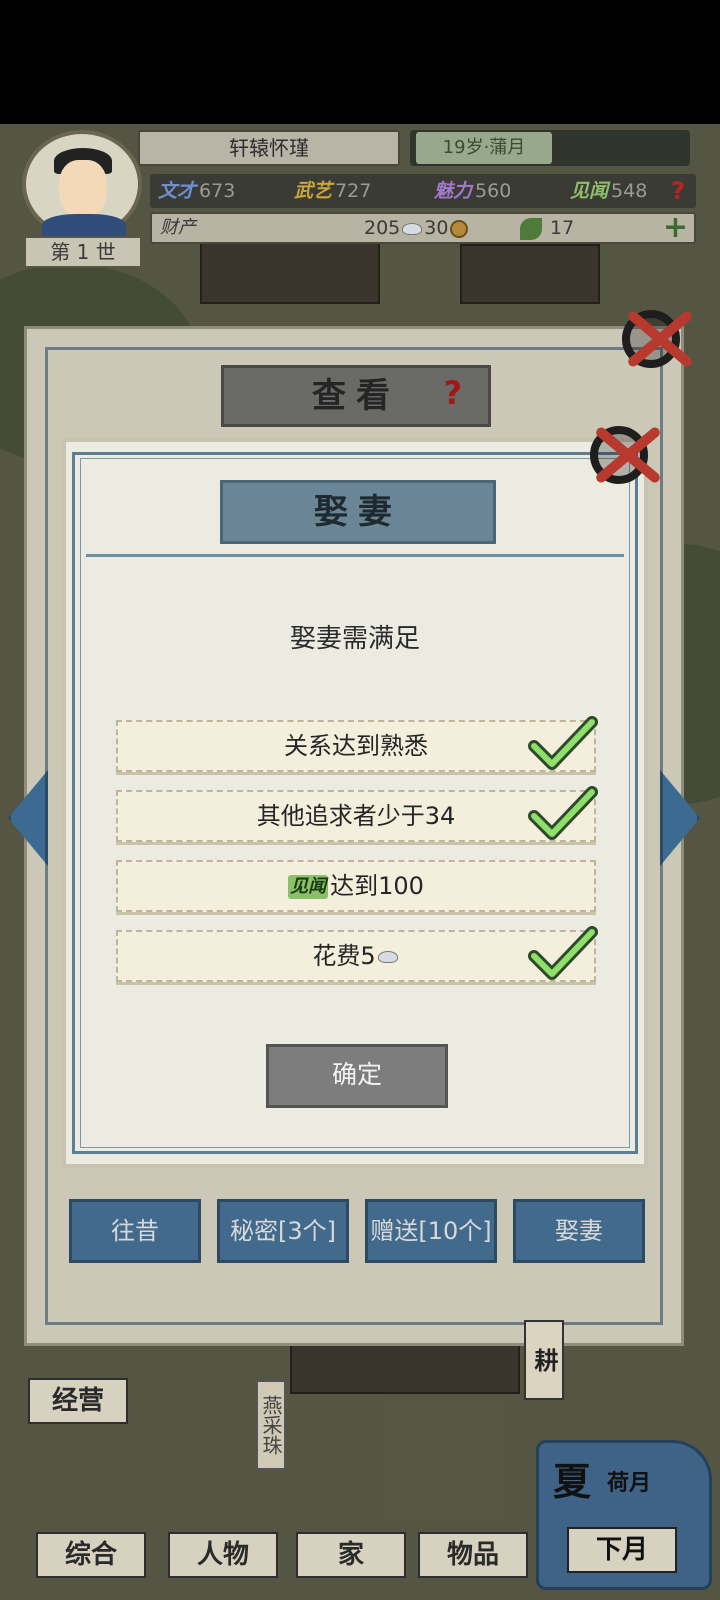 The width and height of the screenshot is (720, 1600). I want to click on stat-label: 魅力, so click(453, 191).